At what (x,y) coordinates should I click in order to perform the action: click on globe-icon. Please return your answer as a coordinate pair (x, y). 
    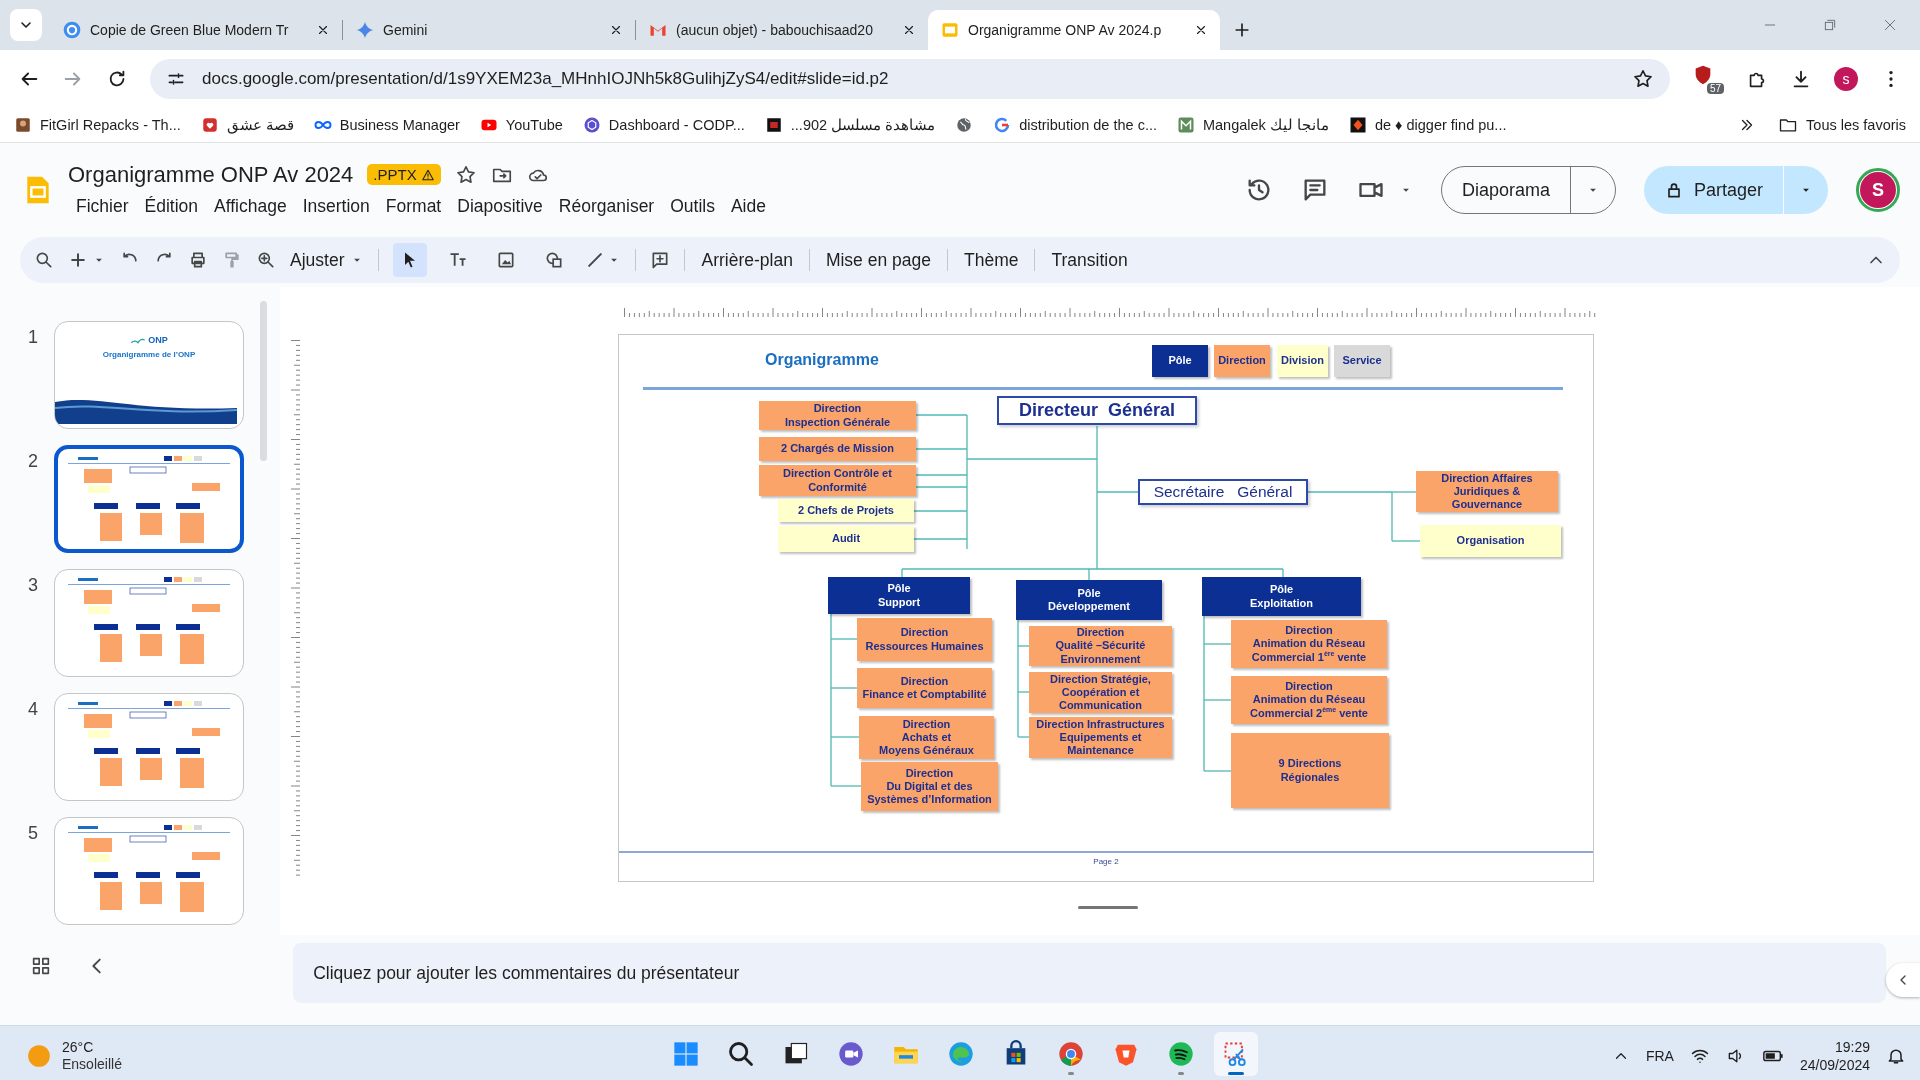
    Looking at the image, I should click on (964, 125).